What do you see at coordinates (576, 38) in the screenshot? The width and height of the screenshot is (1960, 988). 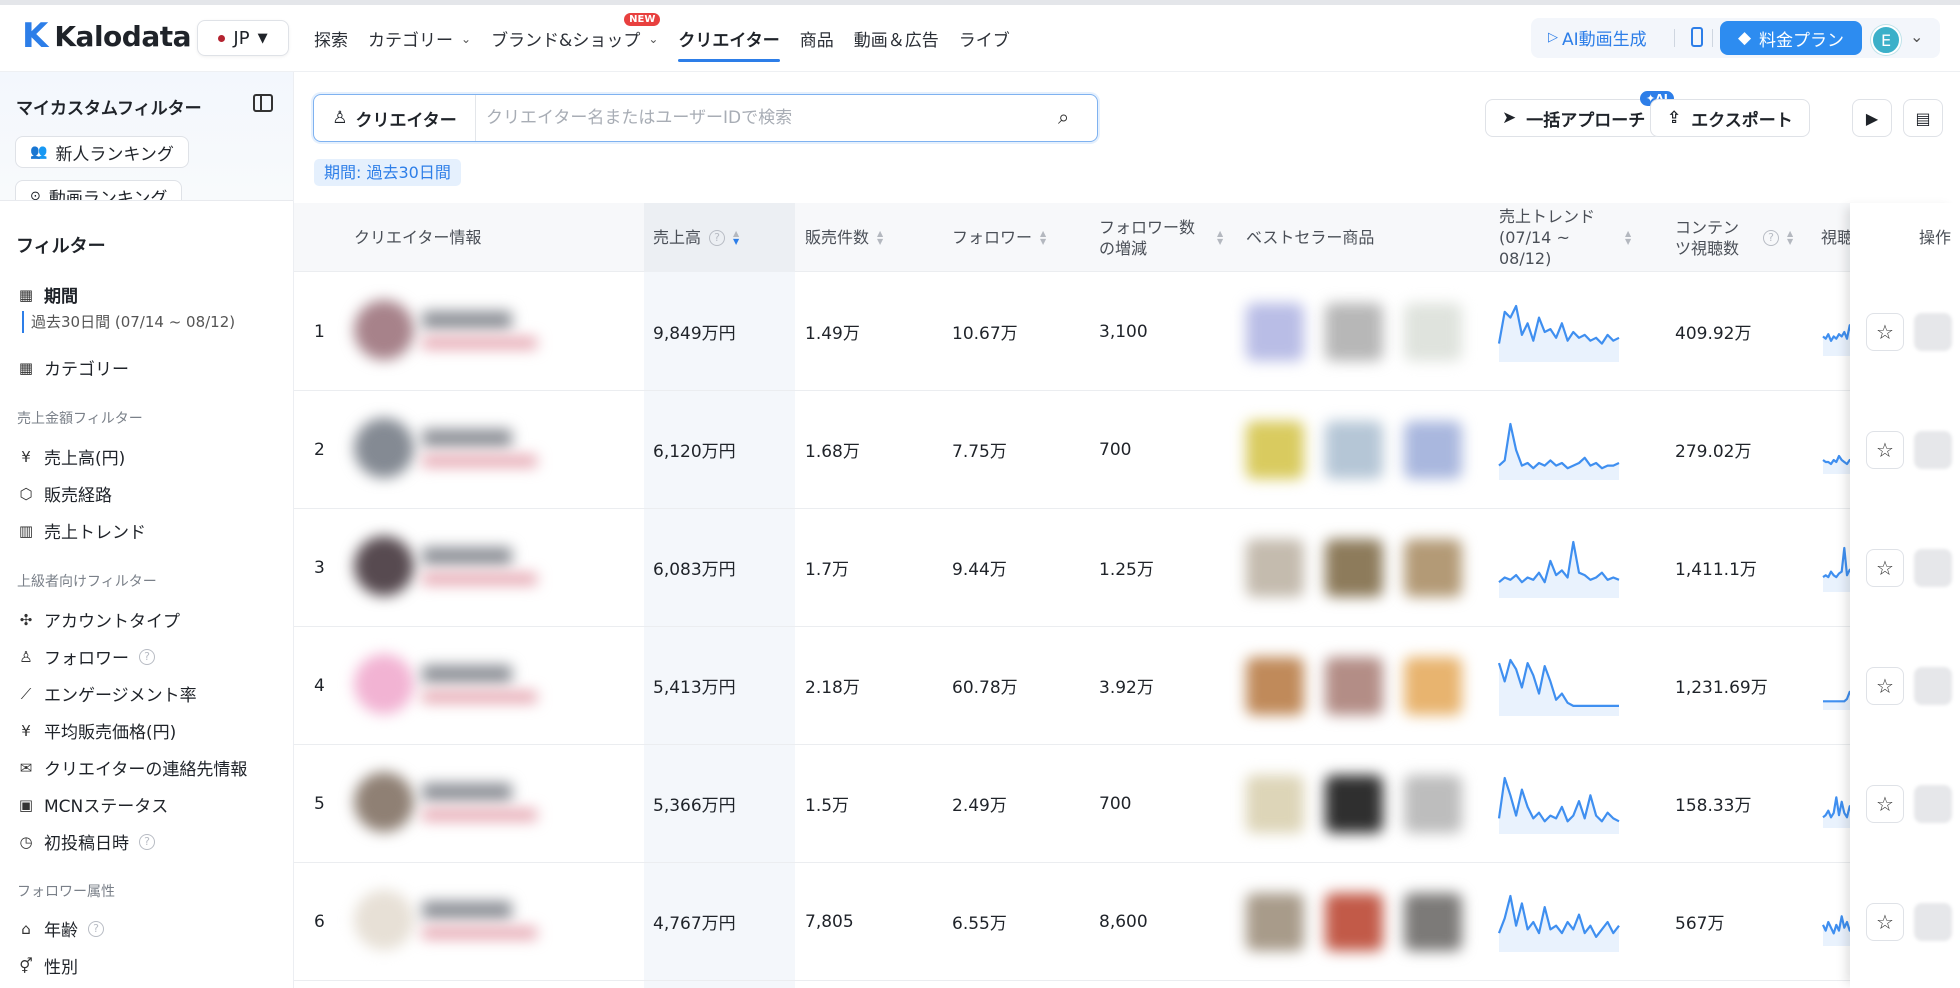 I see `nav-item-2: ブランド&ショップ ⌄ NEW` at bounding box center [576, 38].